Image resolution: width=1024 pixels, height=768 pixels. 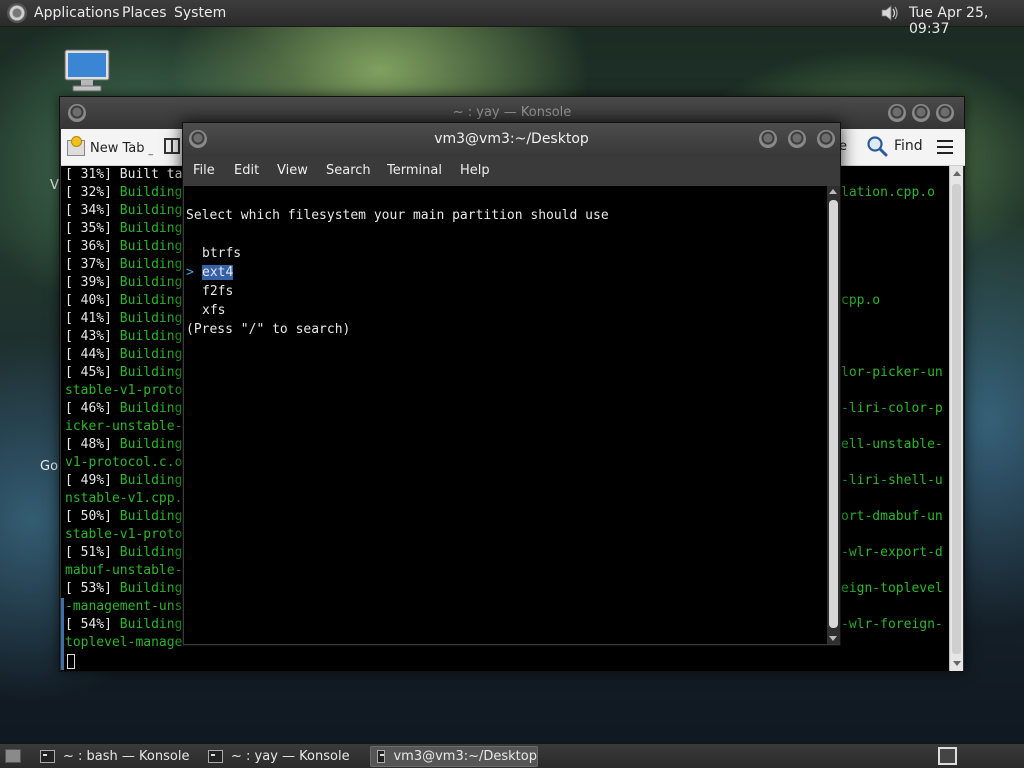 What do you see at coordinates (130, 589) in the screenshot?
I see `terminal-line: [ 53%] Building` at bounding box center [130, 589].